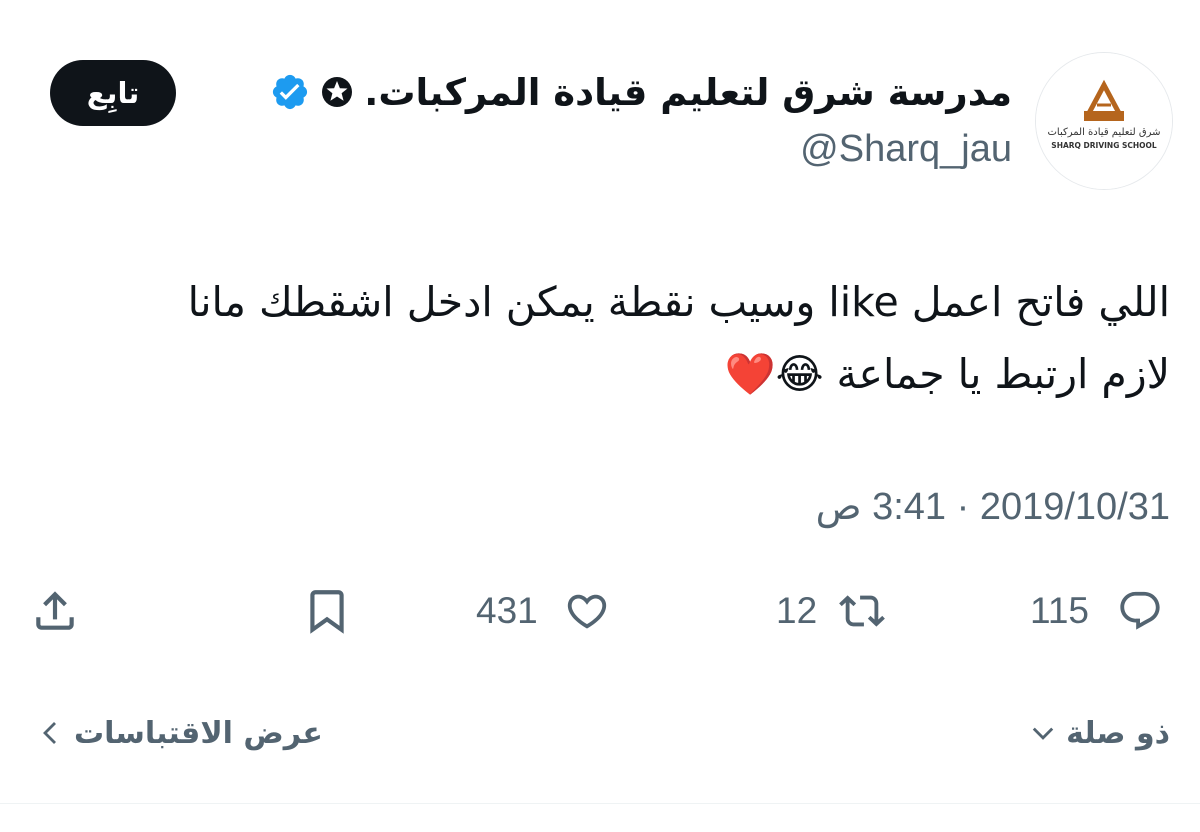  What do you see at coordinates (993, 506) in the screenshot?
I see `tweet-timestamp: 2019/10/31 · 3:41 ص` at bounding box center [993, 506].